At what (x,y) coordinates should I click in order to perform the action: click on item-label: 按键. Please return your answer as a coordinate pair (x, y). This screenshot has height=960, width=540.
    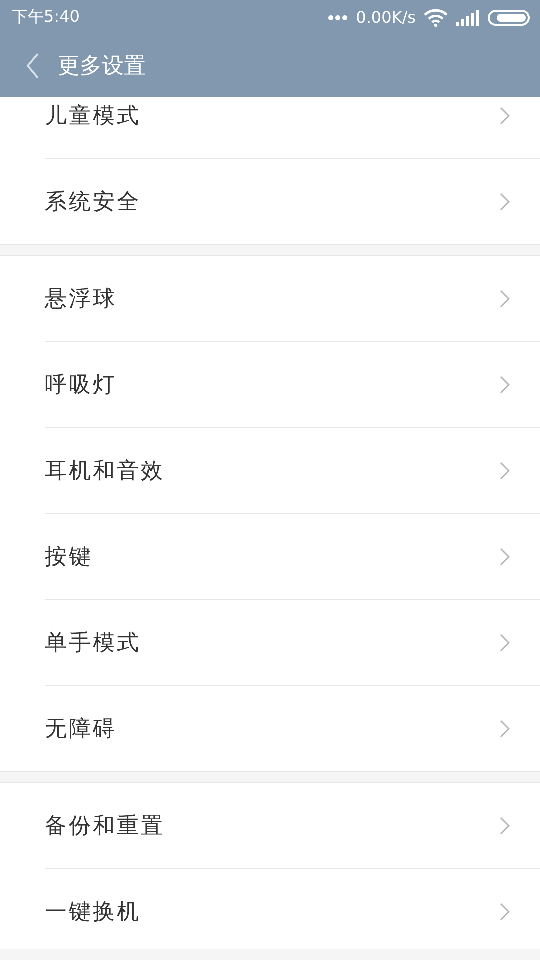
    Looking at the image, I should click on (69, 558).